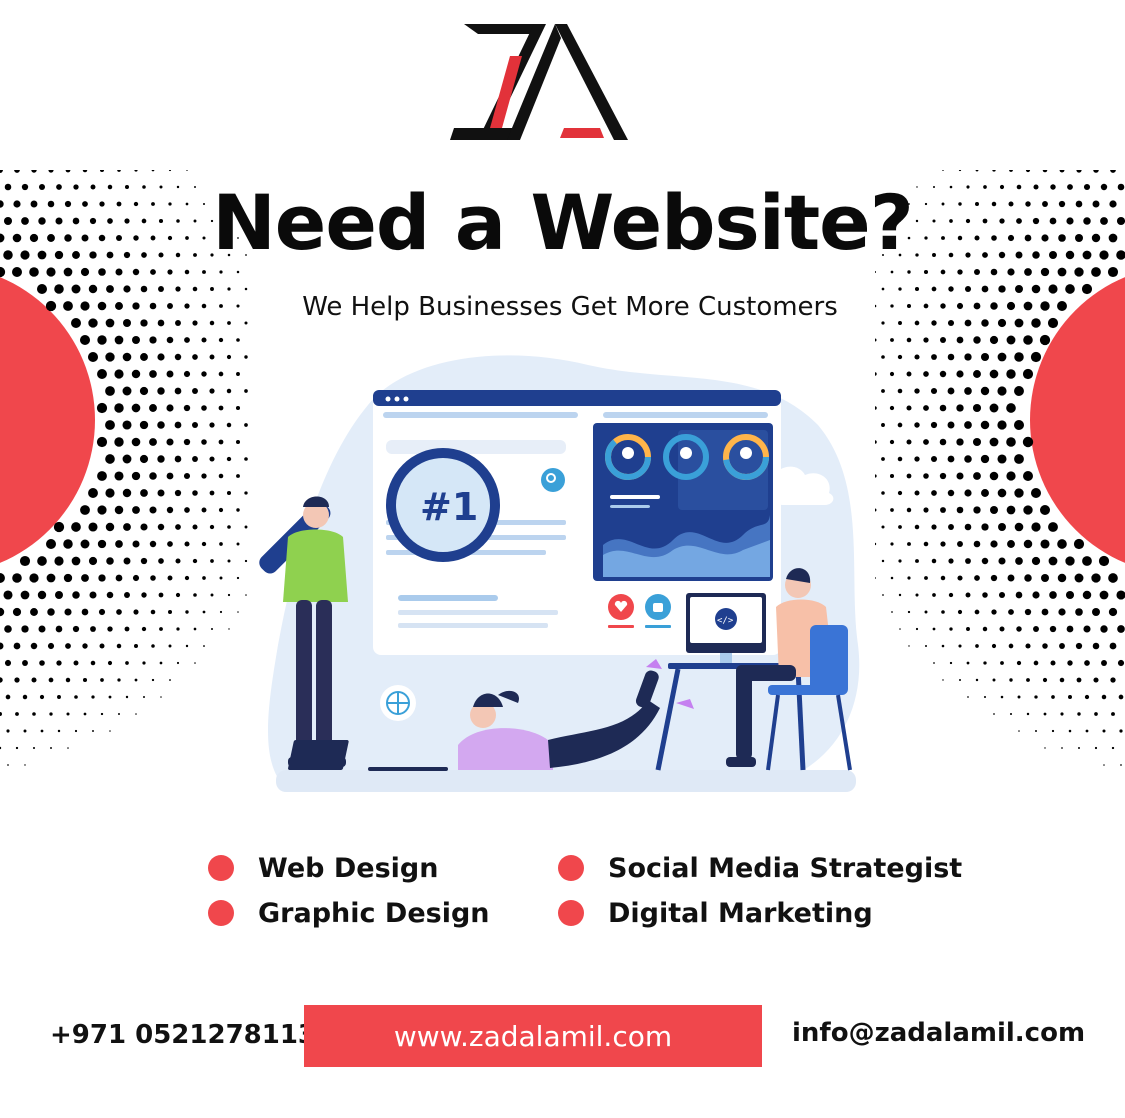  Describe the element at coordinates (183, 1035) in the screenshot. I see `phone-number: +971 0521278113` at that location.